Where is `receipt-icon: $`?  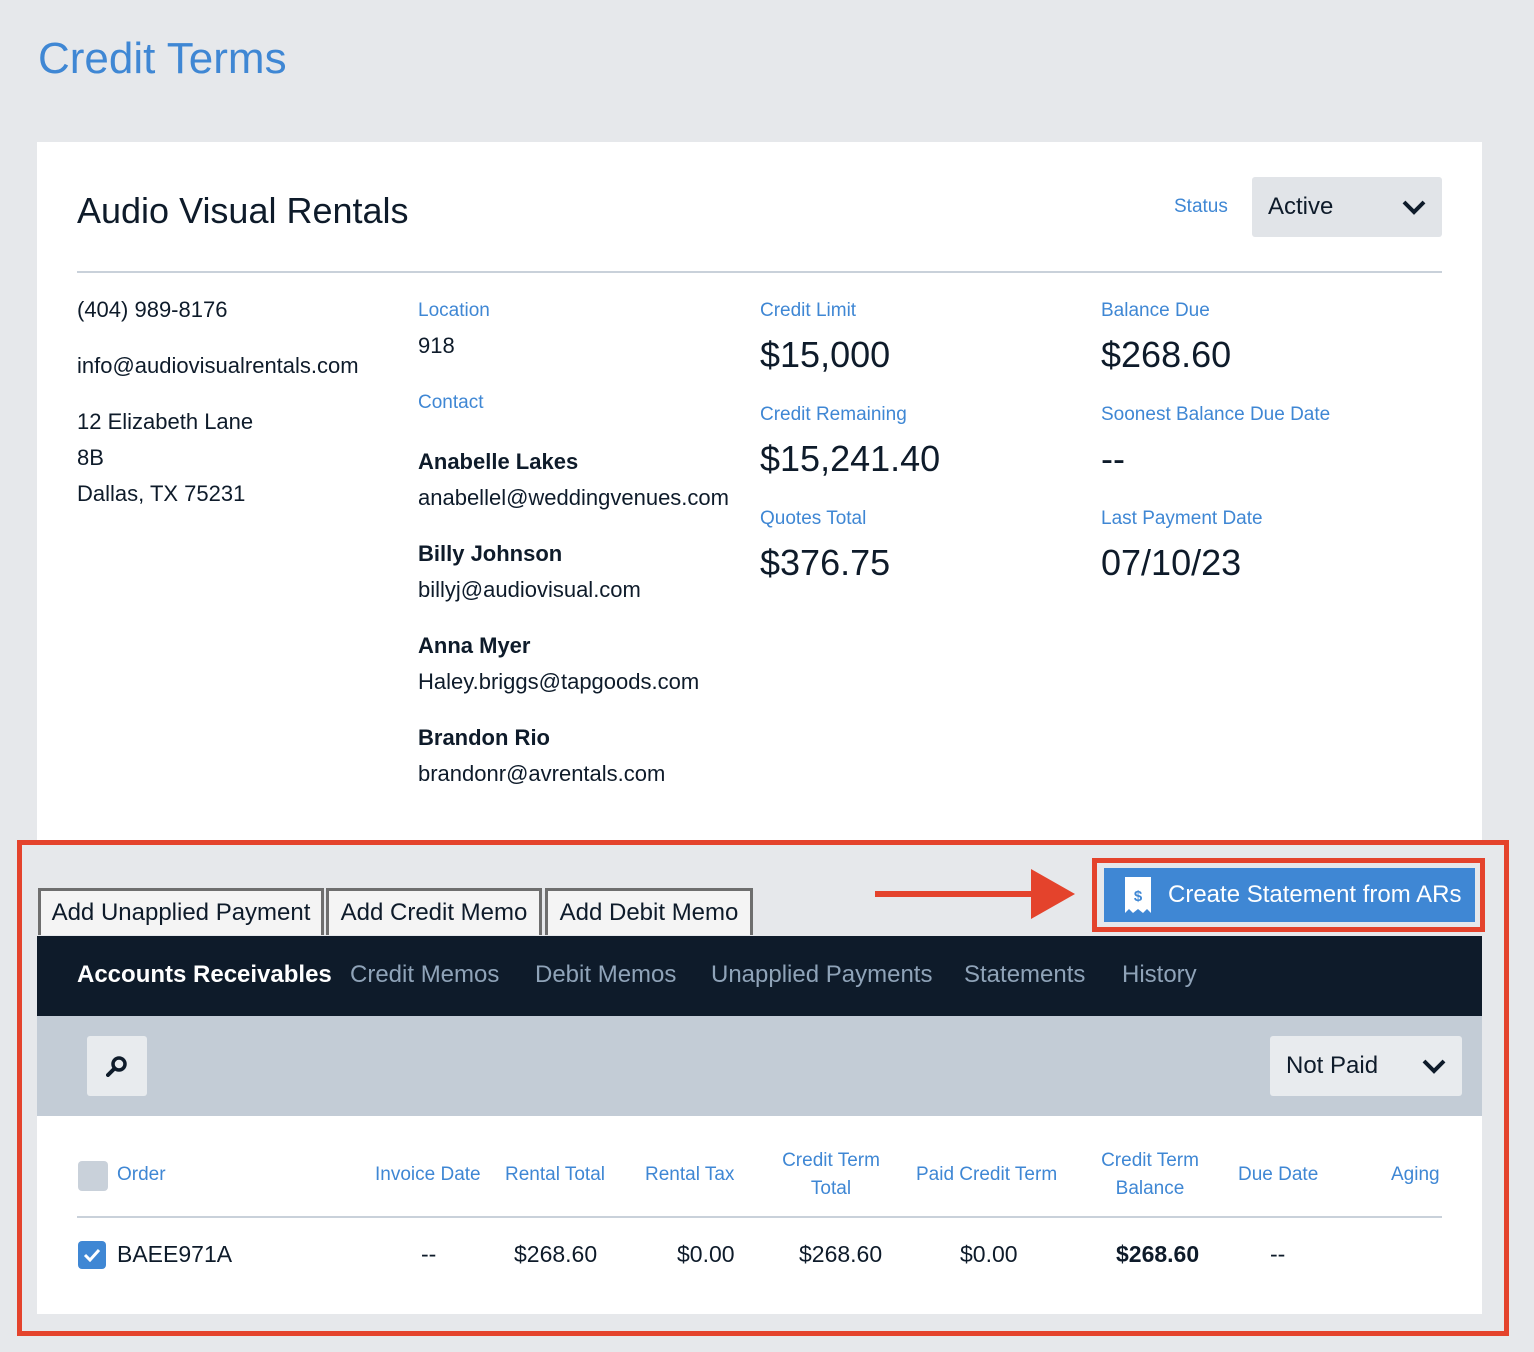 receipt-icon: $ is located at coordinates (1138, 895).